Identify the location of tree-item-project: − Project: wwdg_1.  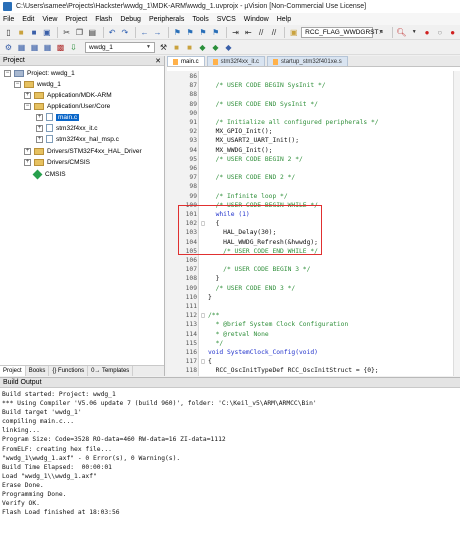
(39, 73).